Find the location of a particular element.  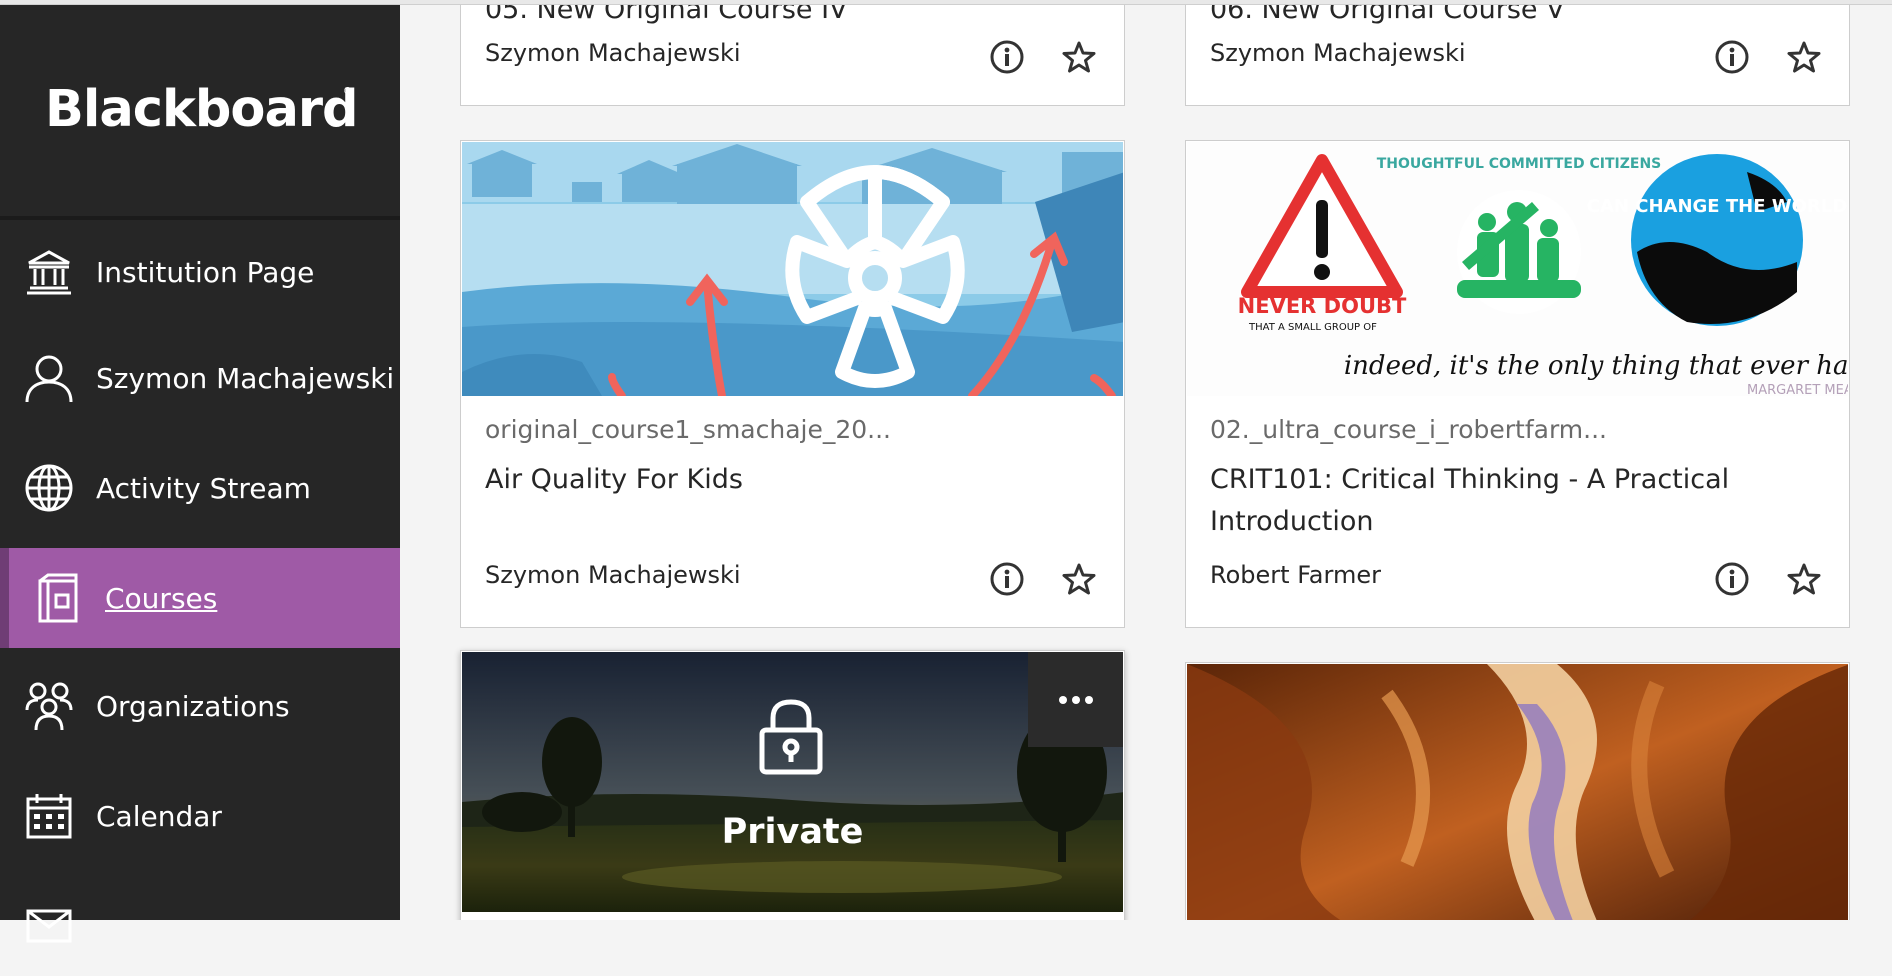

course-card-private: Private is located at coordinates (792, 785).